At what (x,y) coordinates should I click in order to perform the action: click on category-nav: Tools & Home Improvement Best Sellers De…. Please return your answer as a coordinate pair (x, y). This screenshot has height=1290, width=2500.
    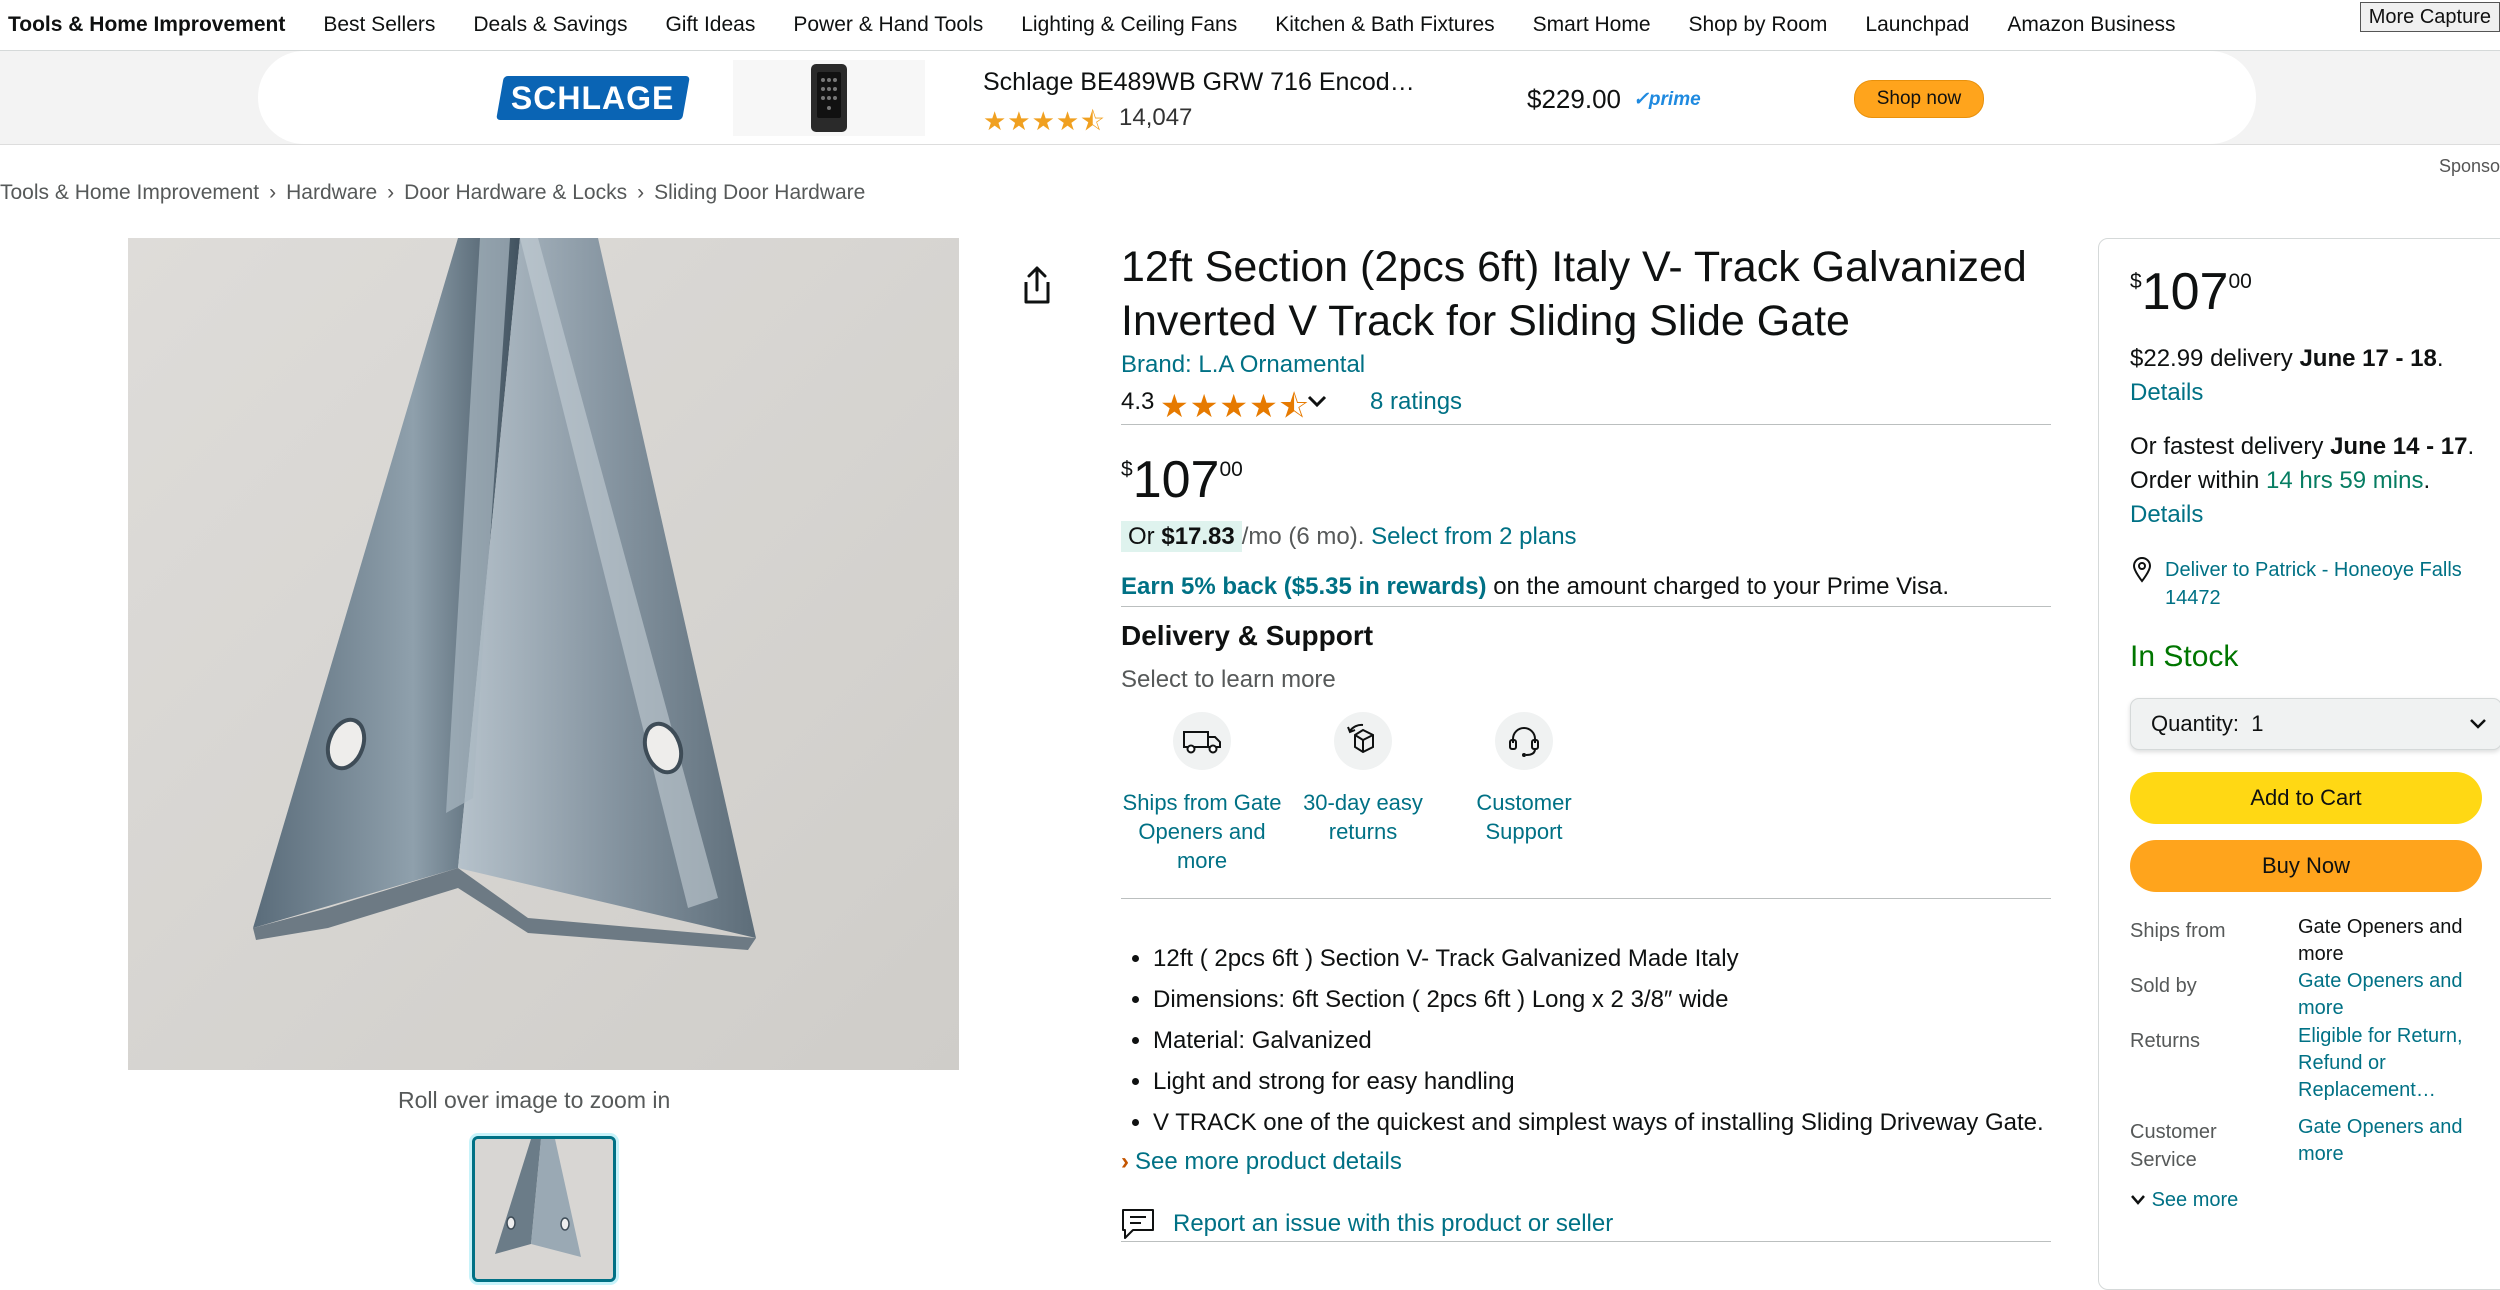
    Looking at the image, I should click on (1250, 25).